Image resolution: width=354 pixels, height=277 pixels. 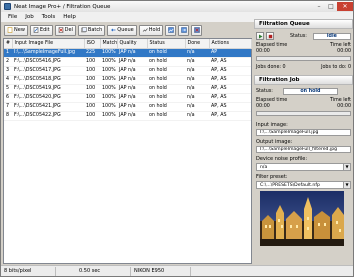 What do you see at coordinates (264, 91) in the screenshot?
I see `job-status-label: Status:` at bounding box center [264, 91].